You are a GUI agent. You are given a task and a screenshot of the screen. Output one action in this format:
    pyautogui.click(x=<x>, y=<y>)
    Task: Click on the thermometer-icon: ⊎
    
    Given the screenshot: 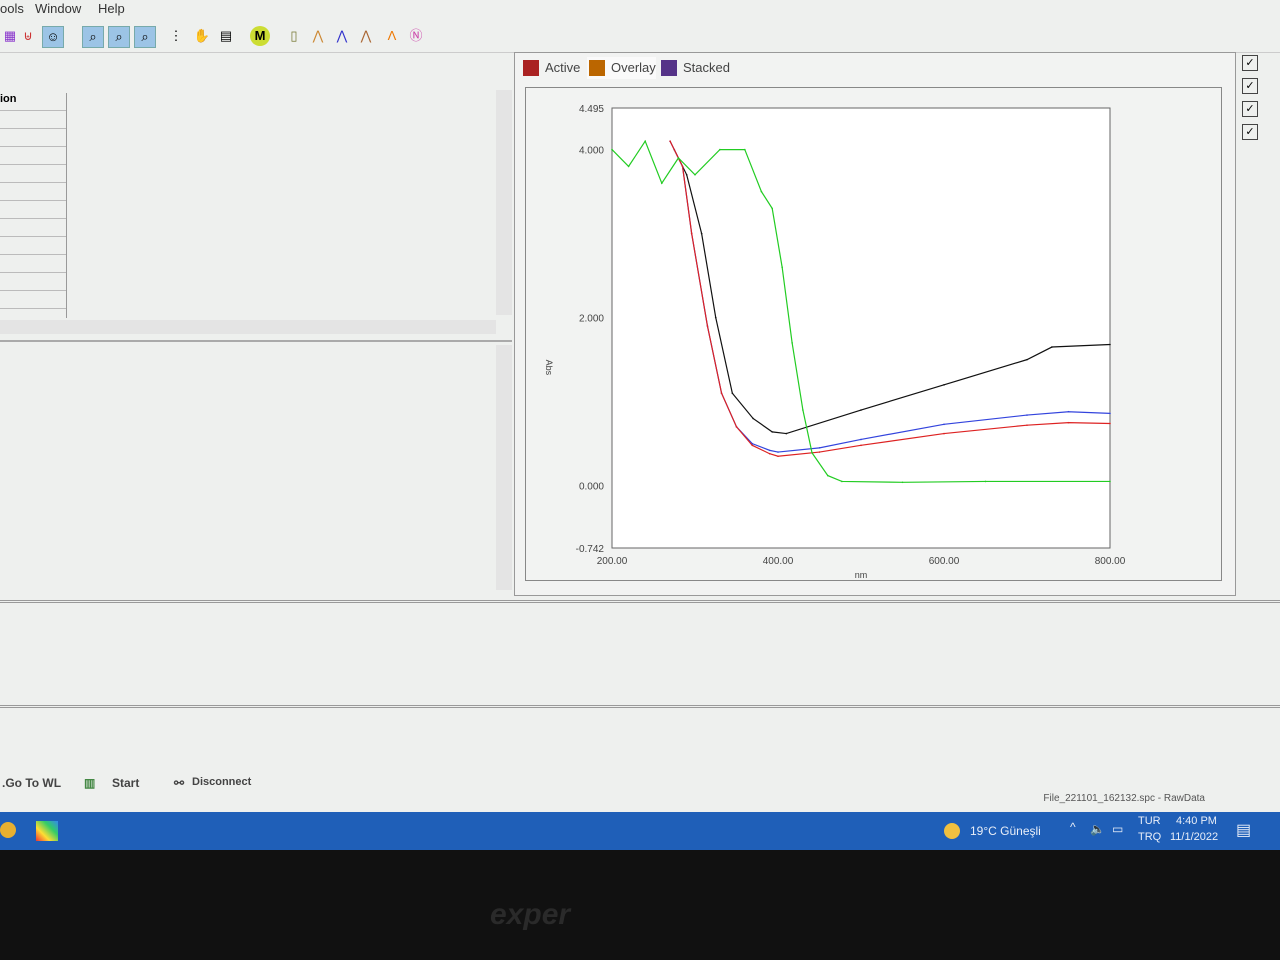 What is the action you would take?
    pyautogui.click(x=28, y=36)
    